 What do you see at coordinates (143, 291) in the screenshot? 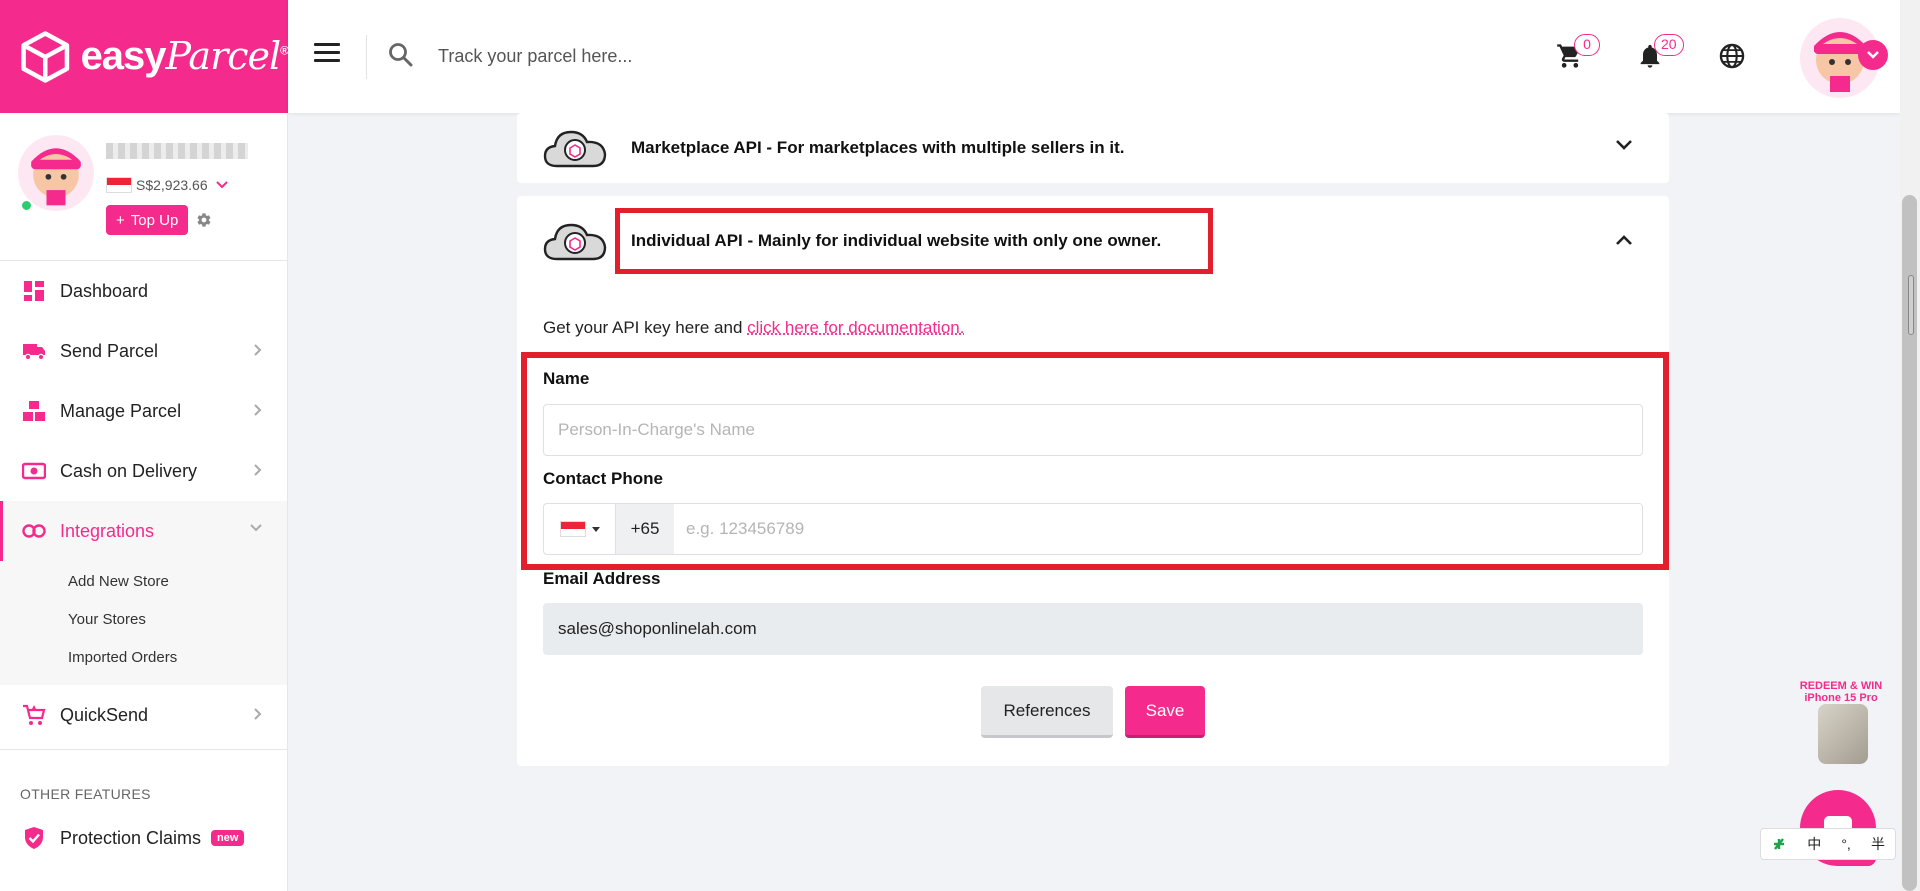
I see `sidebar-item-dashboard: Dashboard` at bounding box center [143, 291].